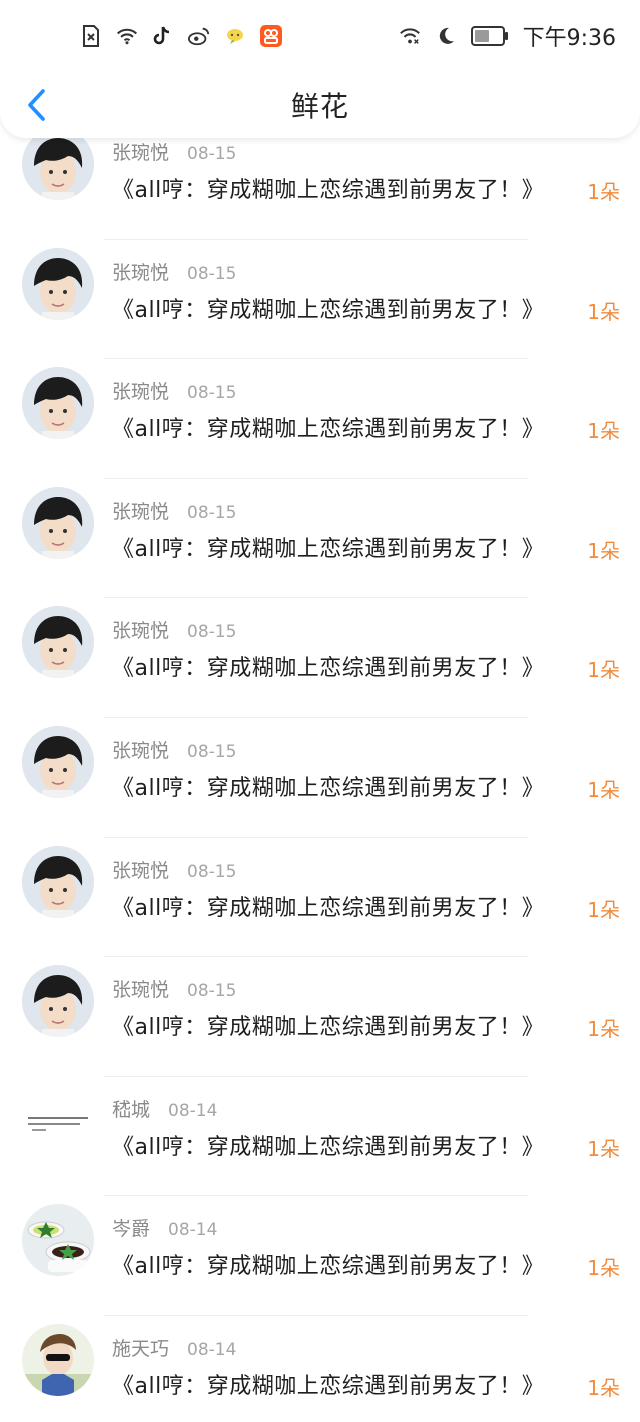 This screenshot has height=1422, width=640. I want to click on list-item: 岑爵 08-14 《all哼：穿成糊咖上恋综遇到前男友了！》 1朵, so click(320, 1256).